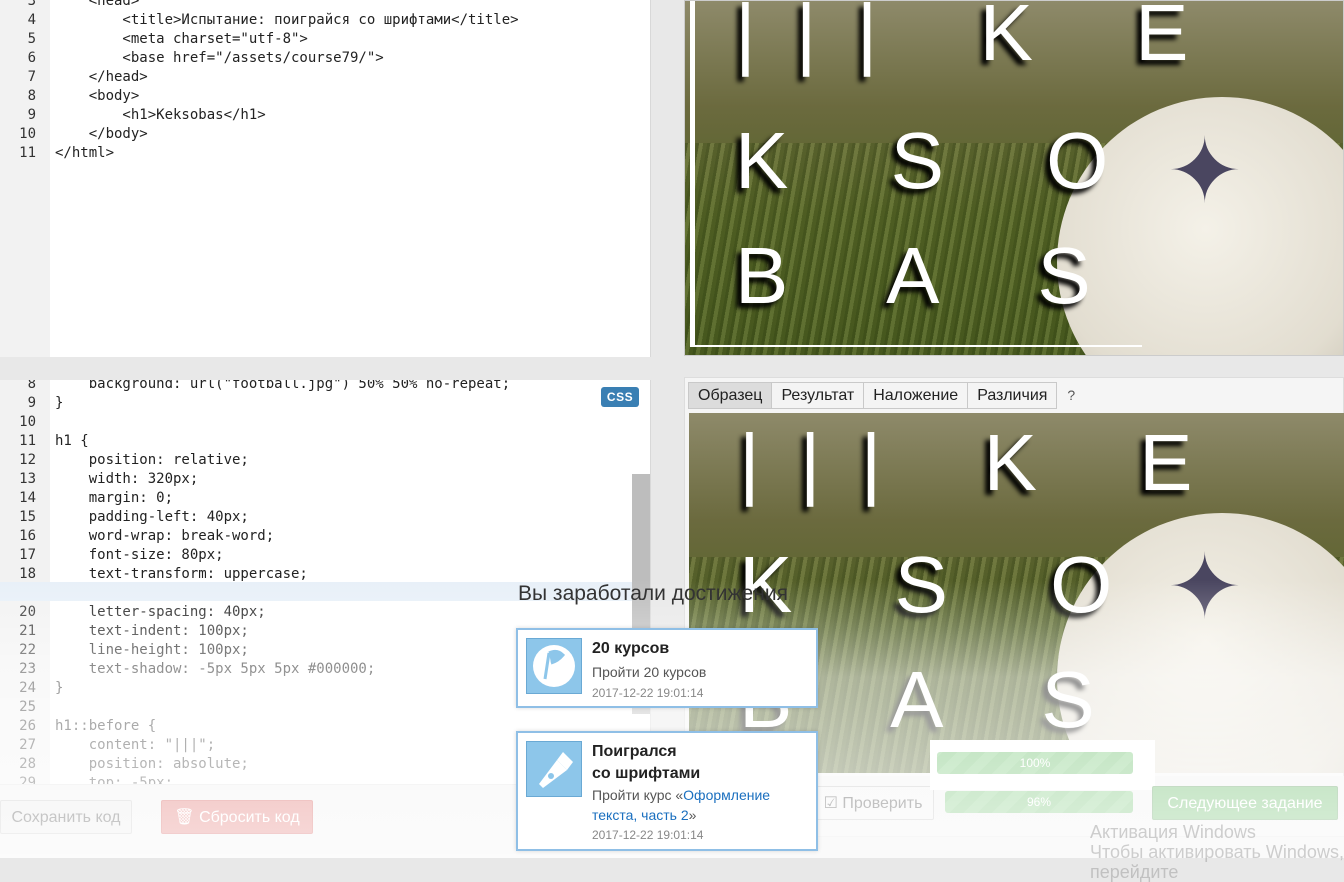 This screenshot has height=882, width=1344. Describe the element at coordinates (315, 96) in the screenshot. I see `code-line: 8 <body>` at that location.